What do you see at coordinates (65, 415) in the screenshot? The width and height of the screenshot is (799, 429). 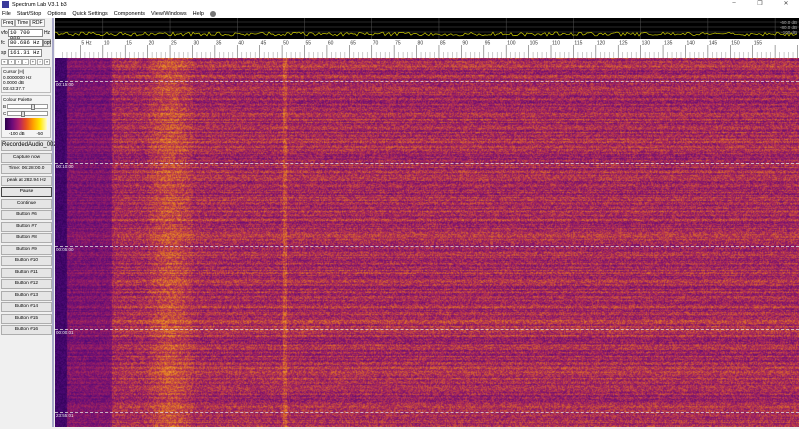 I see `timestamp: 23:55:01` at bounding box center [65, 415].